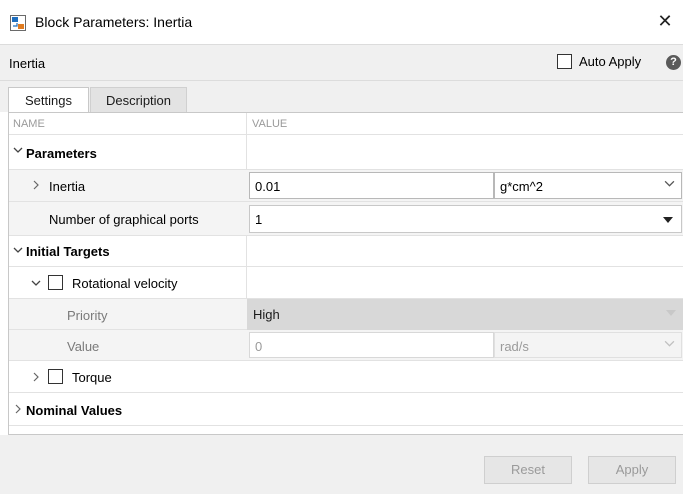 Image resolution: width=683 pixels, height=494 pixels. I want to click on value-column-header: VALUE, so click(270, 124).